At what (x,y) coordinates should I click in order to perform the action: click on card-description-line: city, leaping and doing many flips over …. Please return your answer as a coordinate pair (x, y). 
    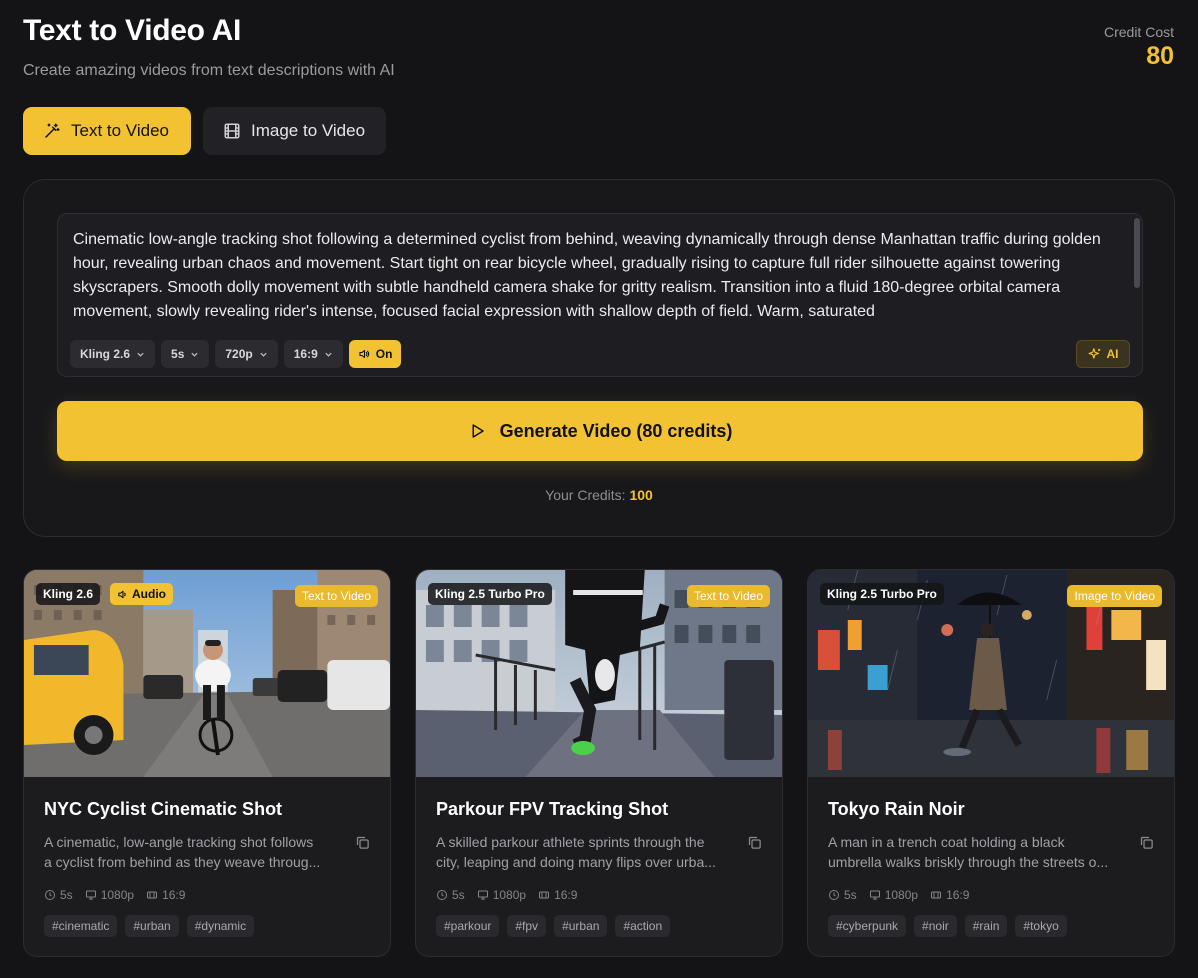
    Looking at the image, I should click on (576, 862).